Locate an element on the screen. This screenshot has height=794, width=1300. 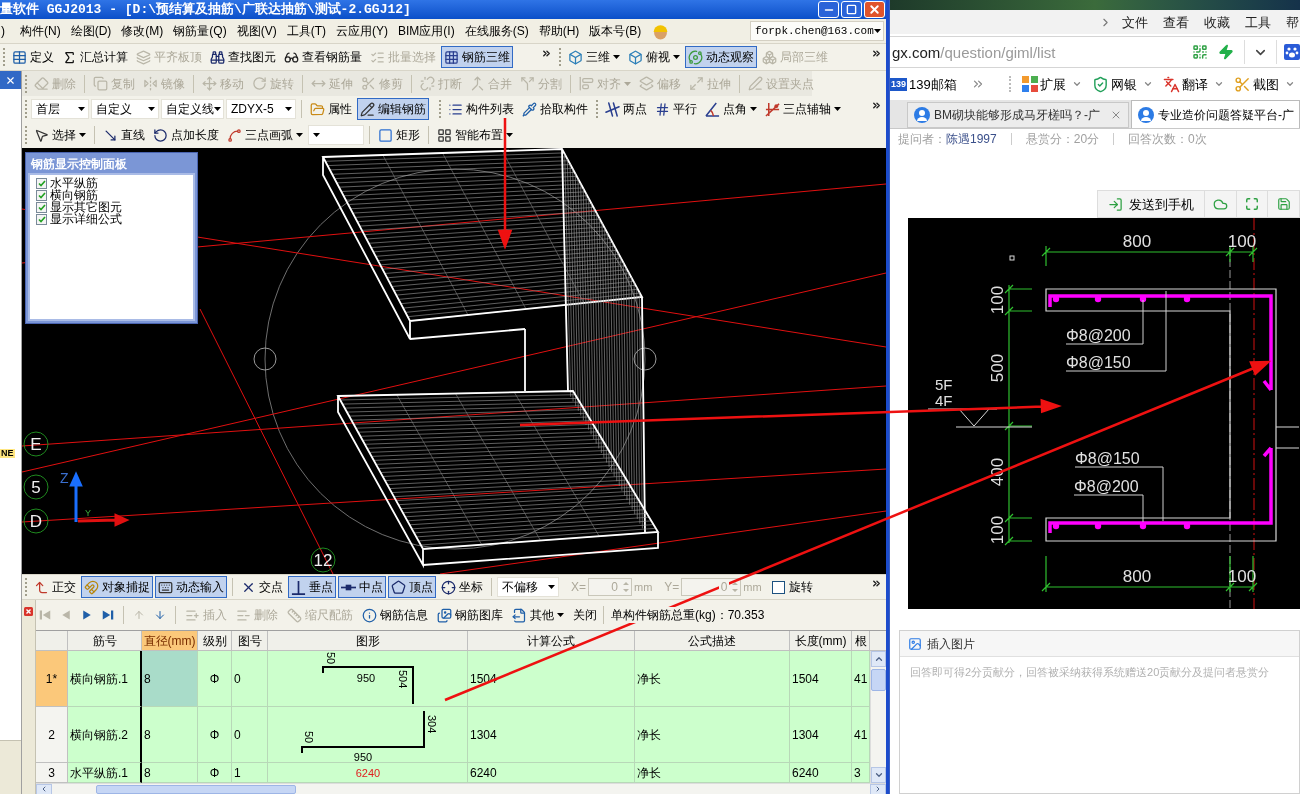
toolbar-button: 坐标 is located at coordinates (462, 587).